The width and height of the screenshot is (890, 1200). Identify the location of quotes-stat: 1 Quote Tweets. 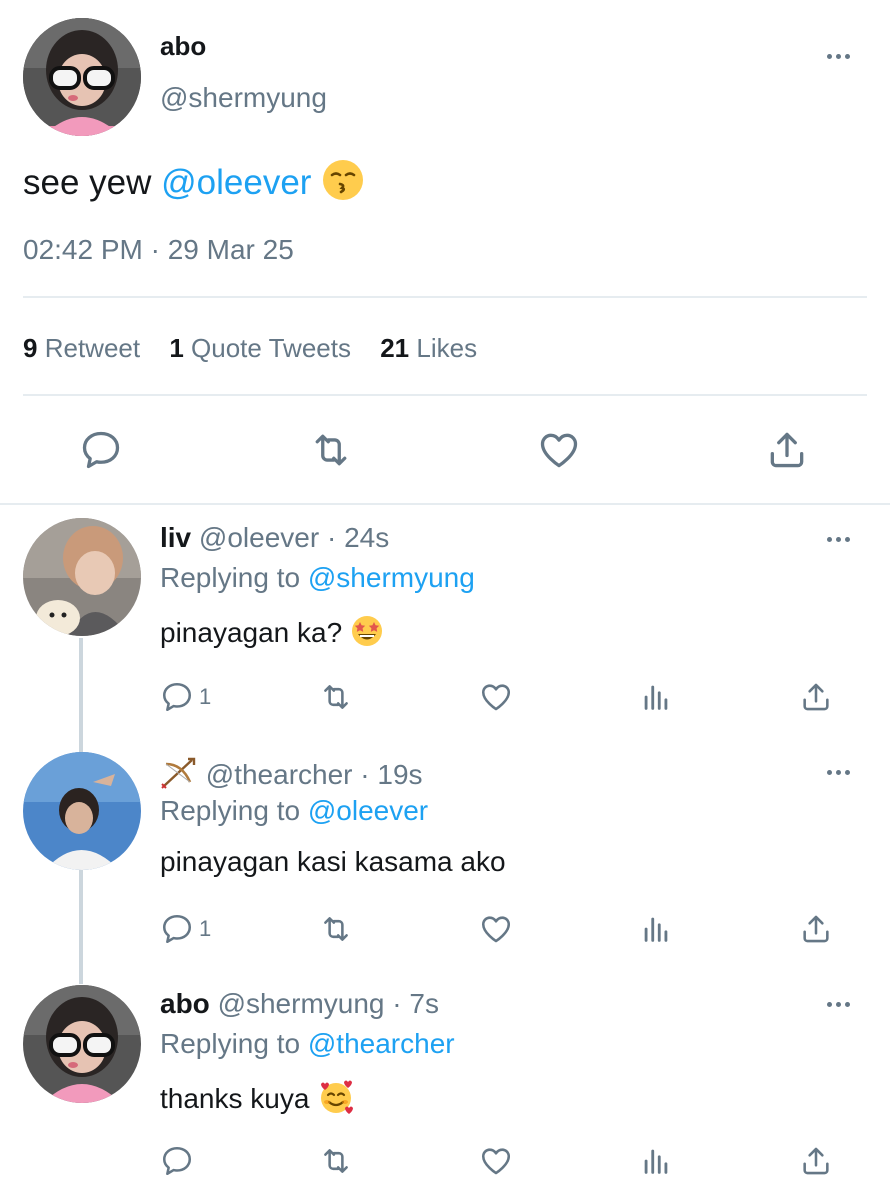
(263, 348).